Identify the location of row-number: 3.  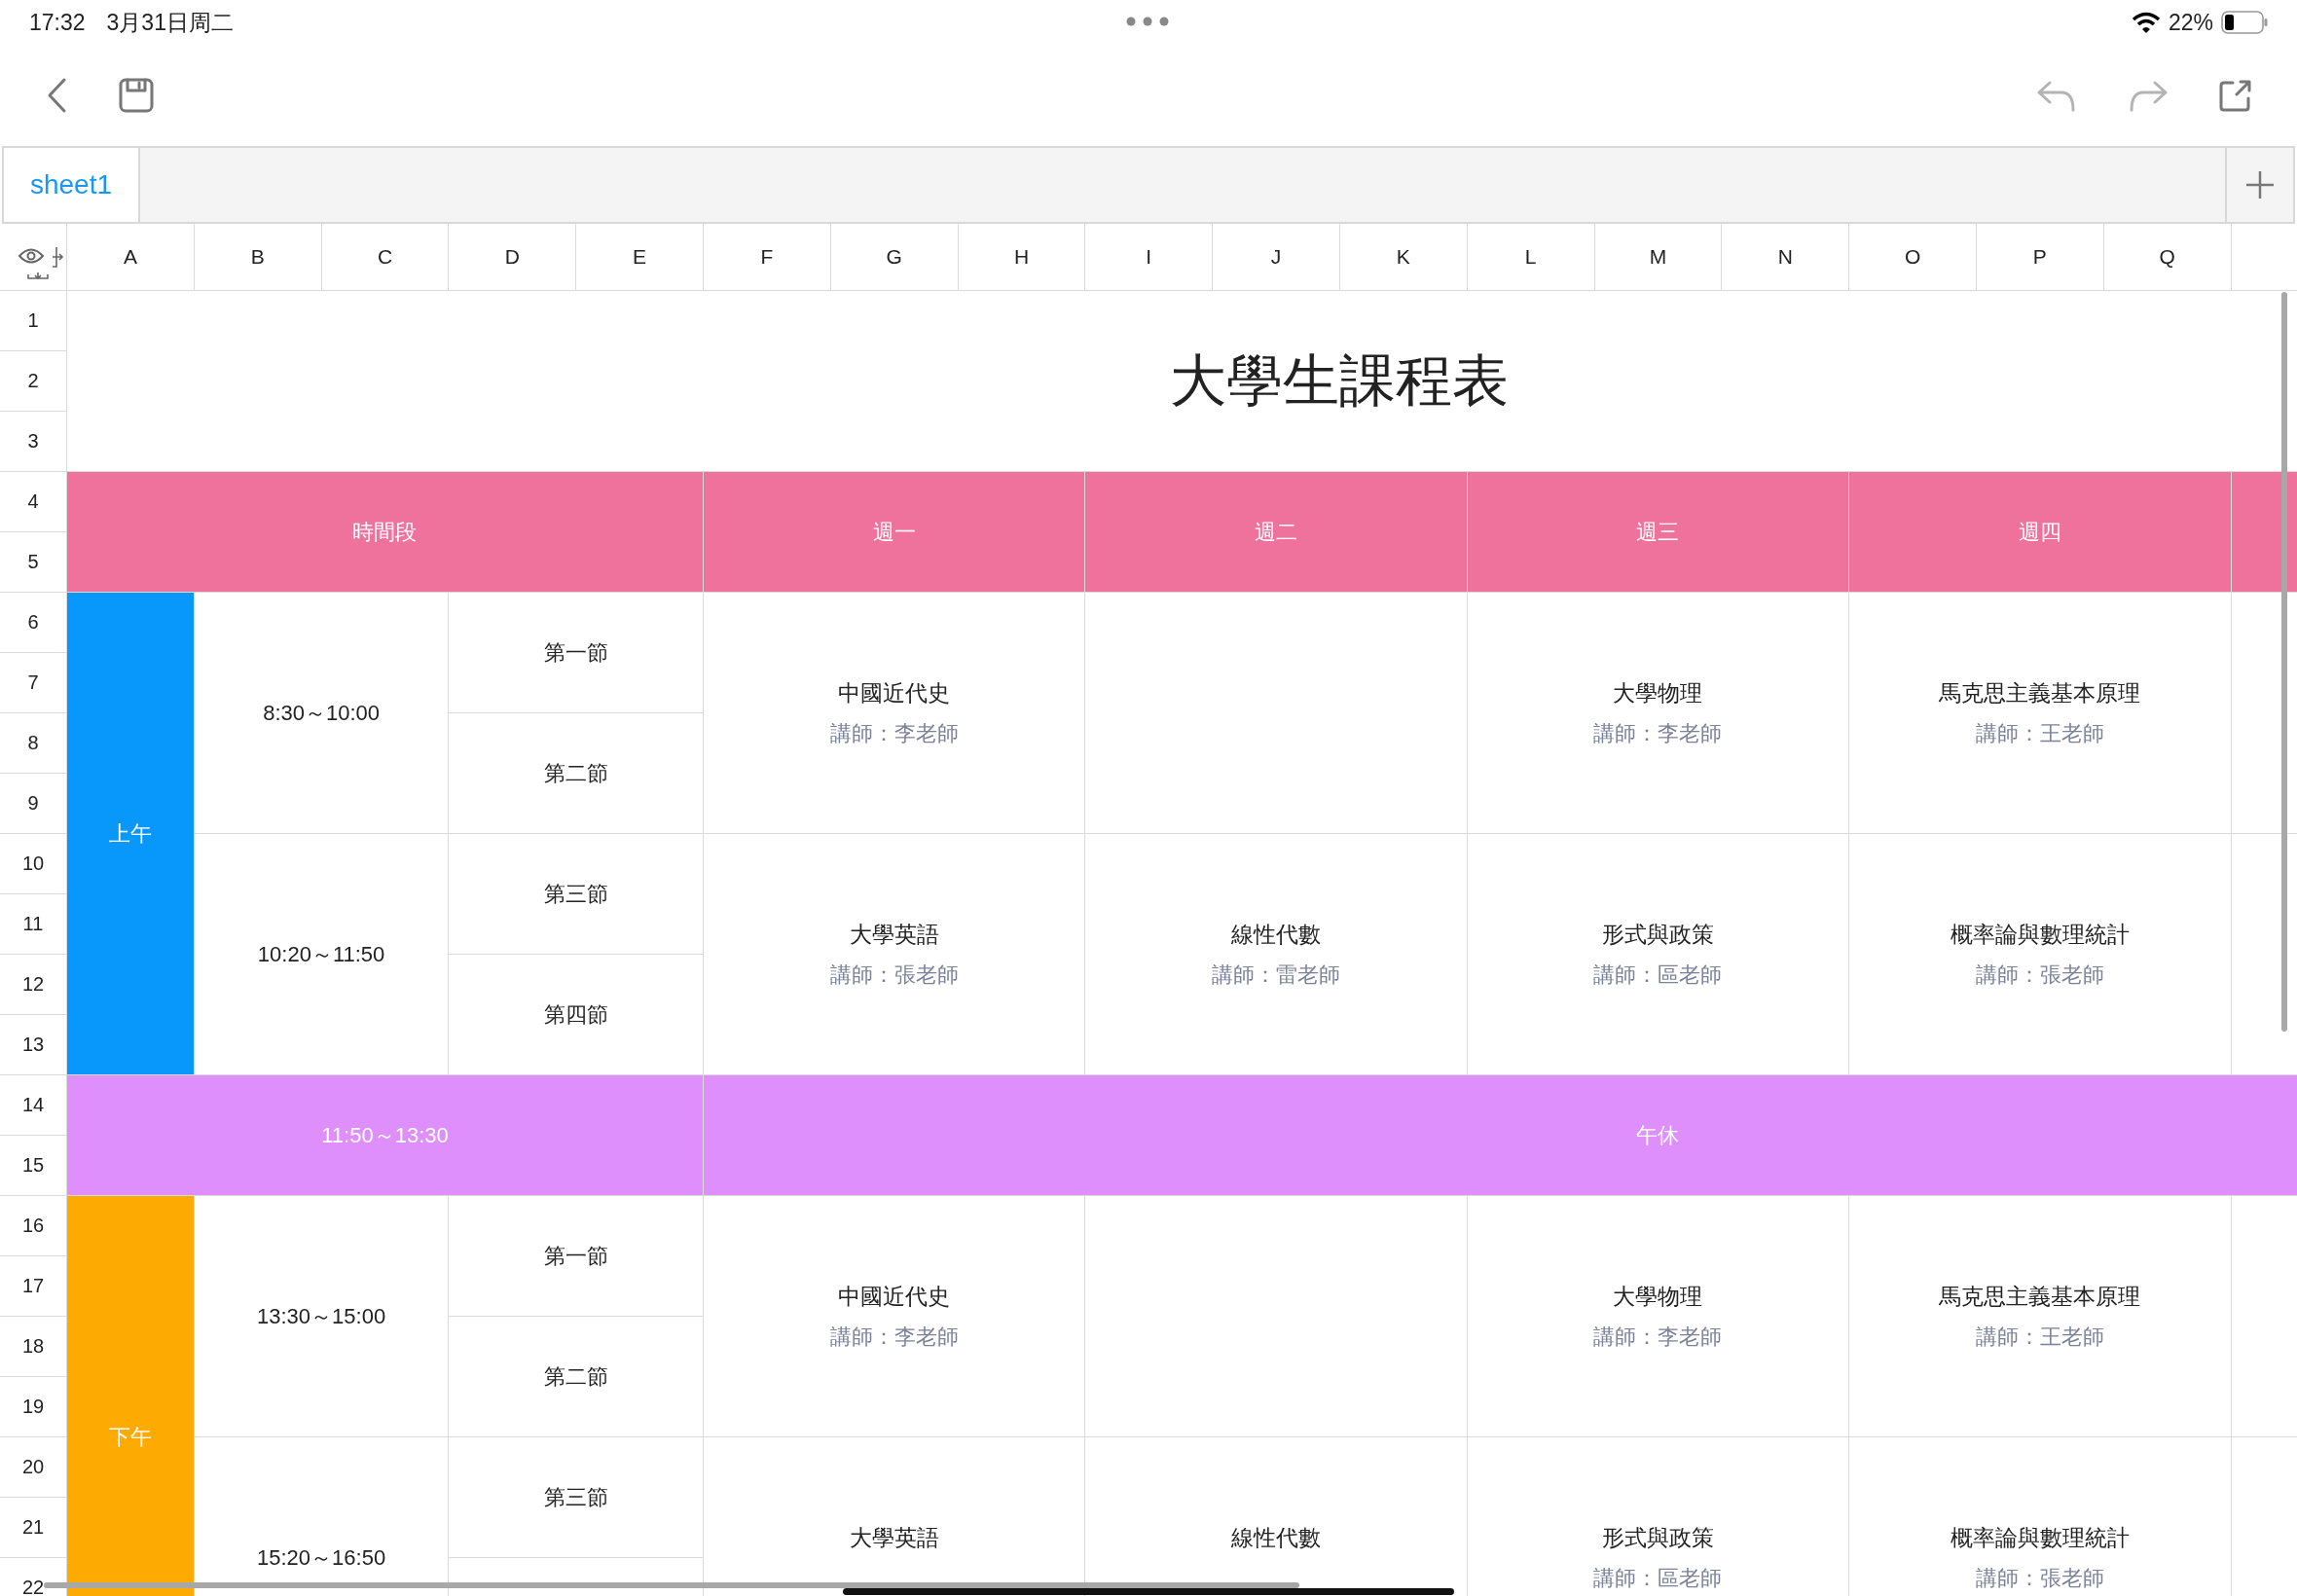
(33, 441).